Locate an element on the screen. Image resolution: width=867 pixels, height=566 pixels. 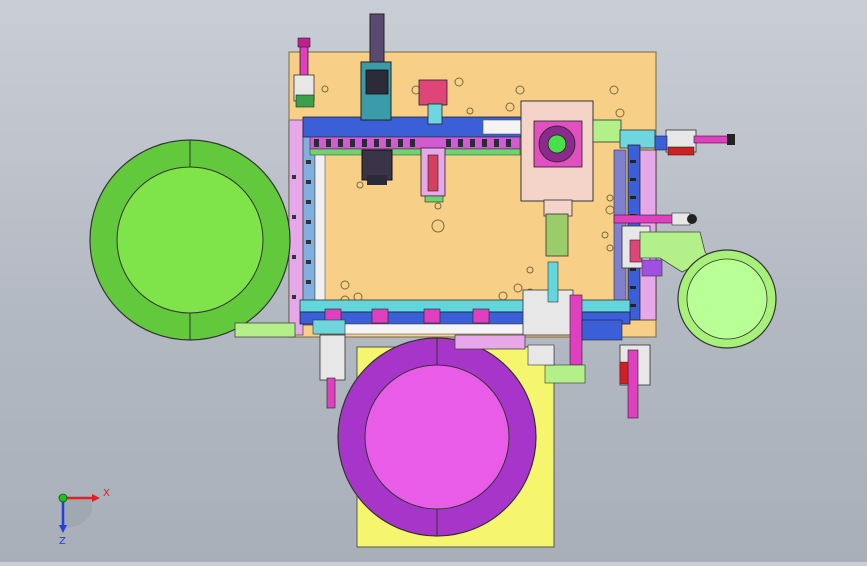
bottom-left-mount is located at coordinates (329, 327).